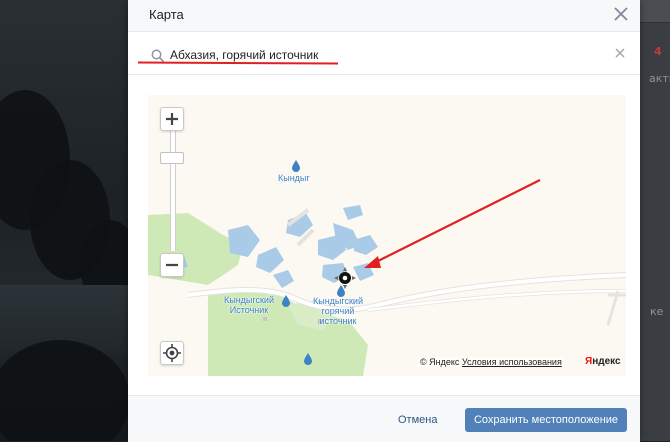 This screenshot has height=442, width=670. I want to click on save-location-button: Сохранить местоположение, so click(546, 420).